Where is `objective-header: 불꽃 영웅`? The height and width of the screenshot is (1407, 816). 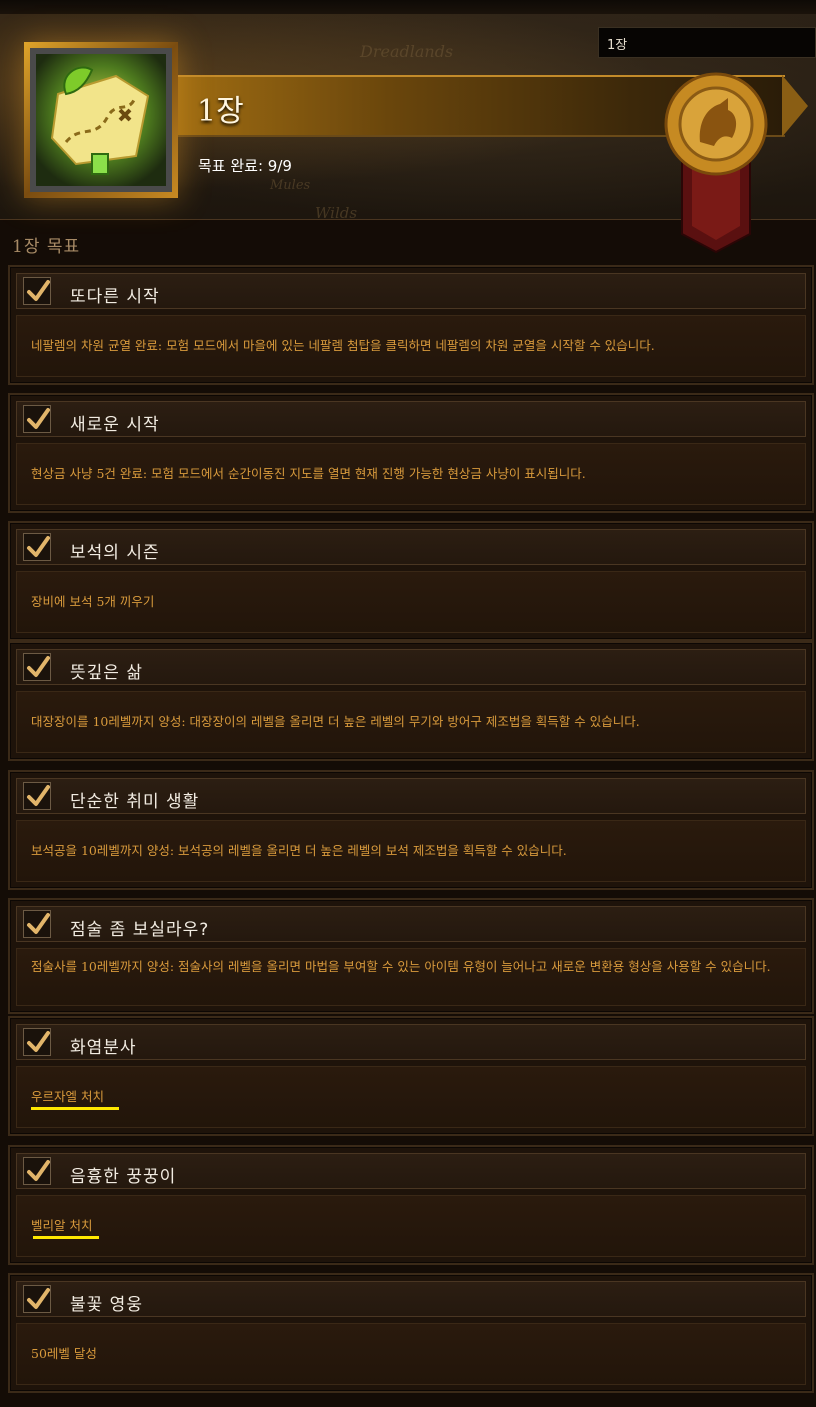
objective-header: 불꽃 영웅 is located at coordinates (411, 1299).